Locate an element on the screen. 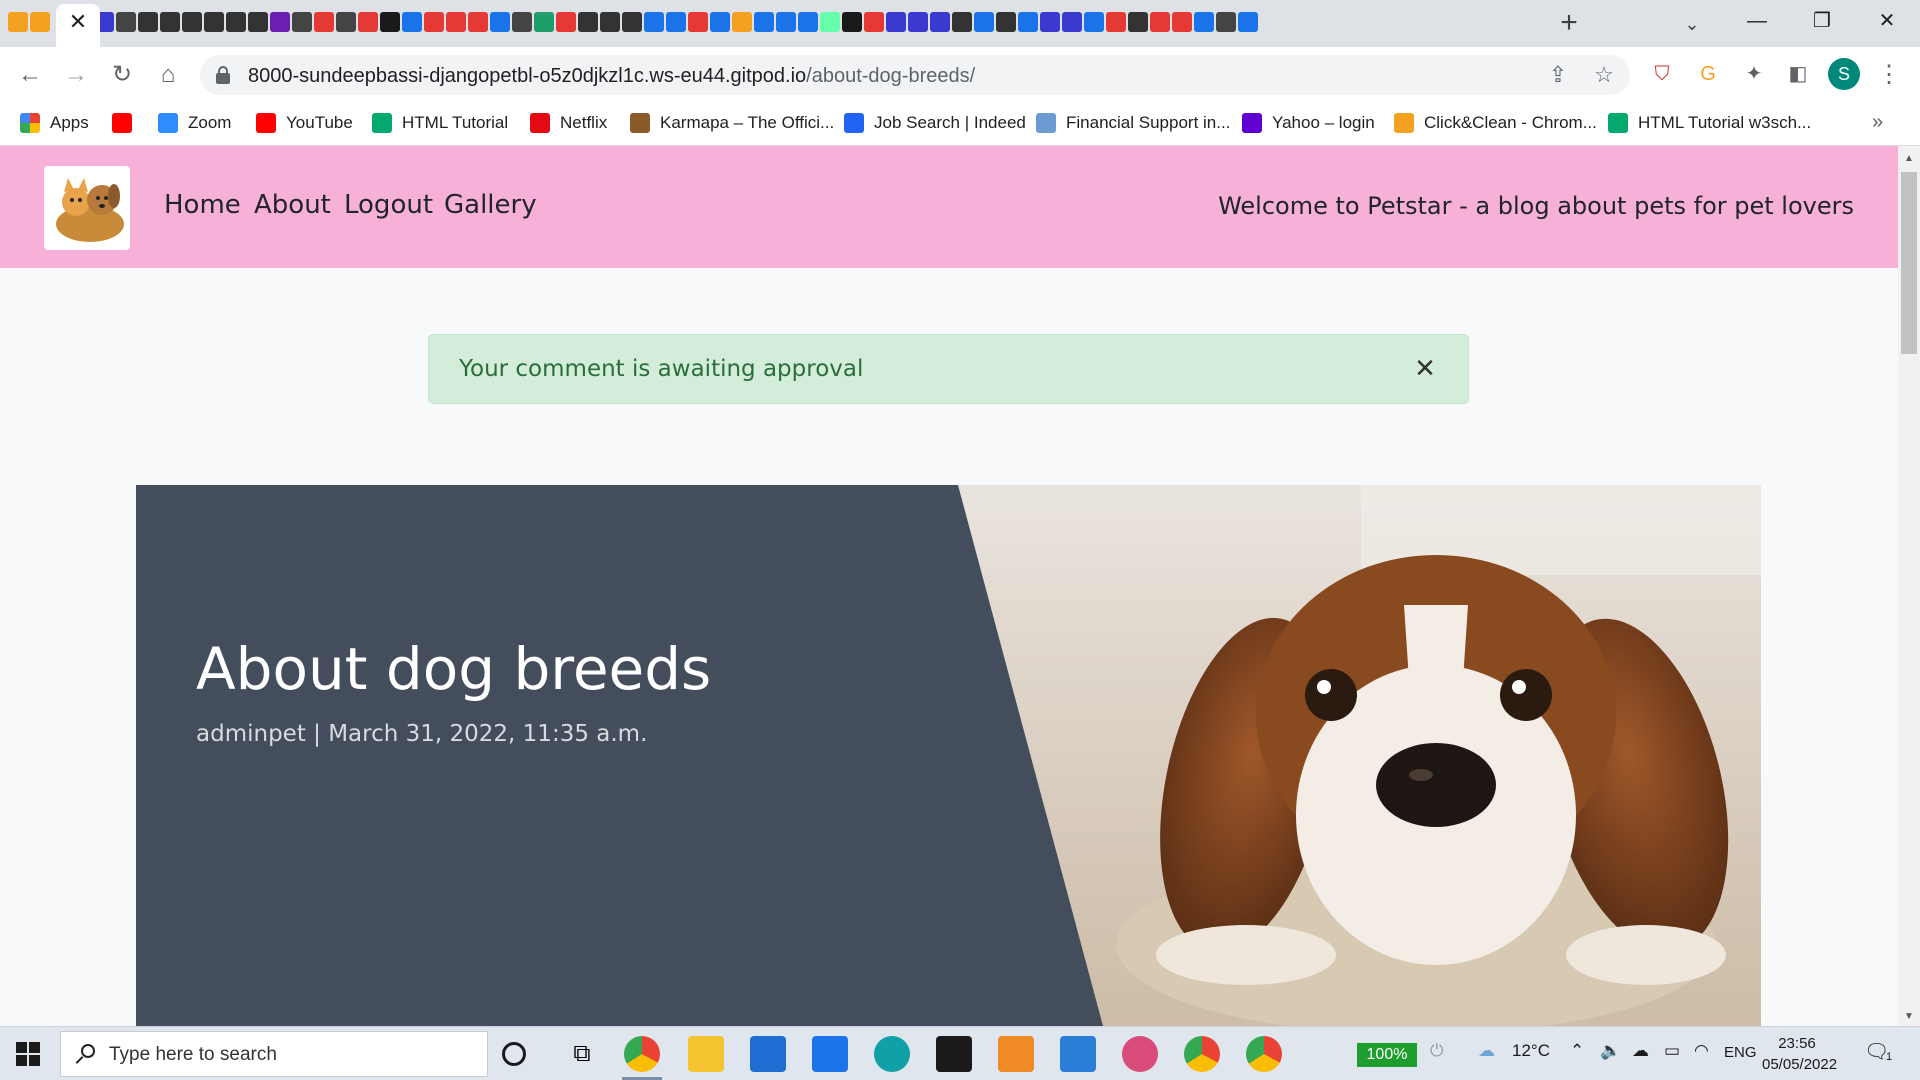  tab-search-icon: ⌄ is located at coordinates (1692, 24).